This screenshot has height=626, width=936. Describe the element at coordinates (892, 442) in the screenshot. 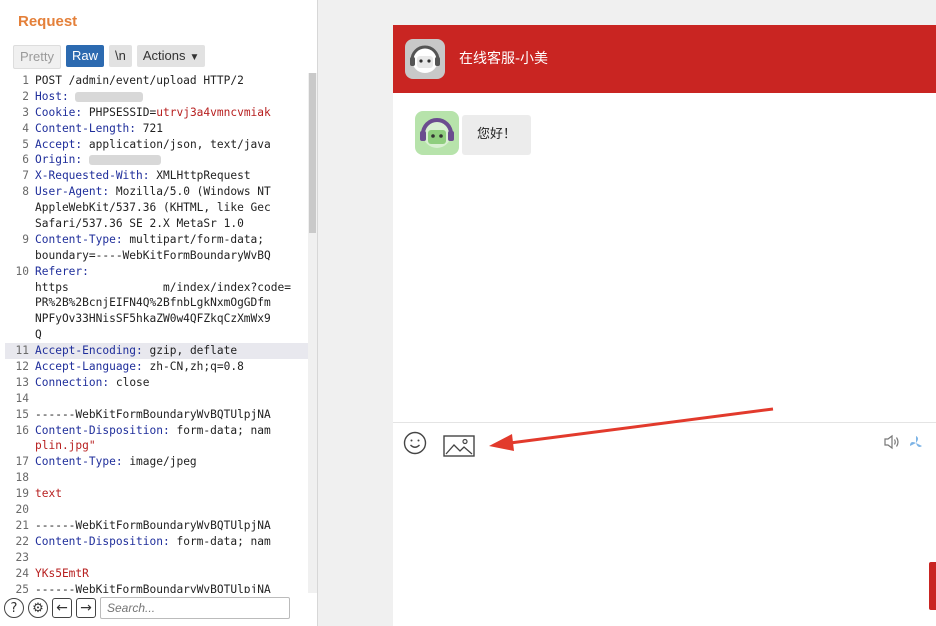

I see `sound-icon` at that location.